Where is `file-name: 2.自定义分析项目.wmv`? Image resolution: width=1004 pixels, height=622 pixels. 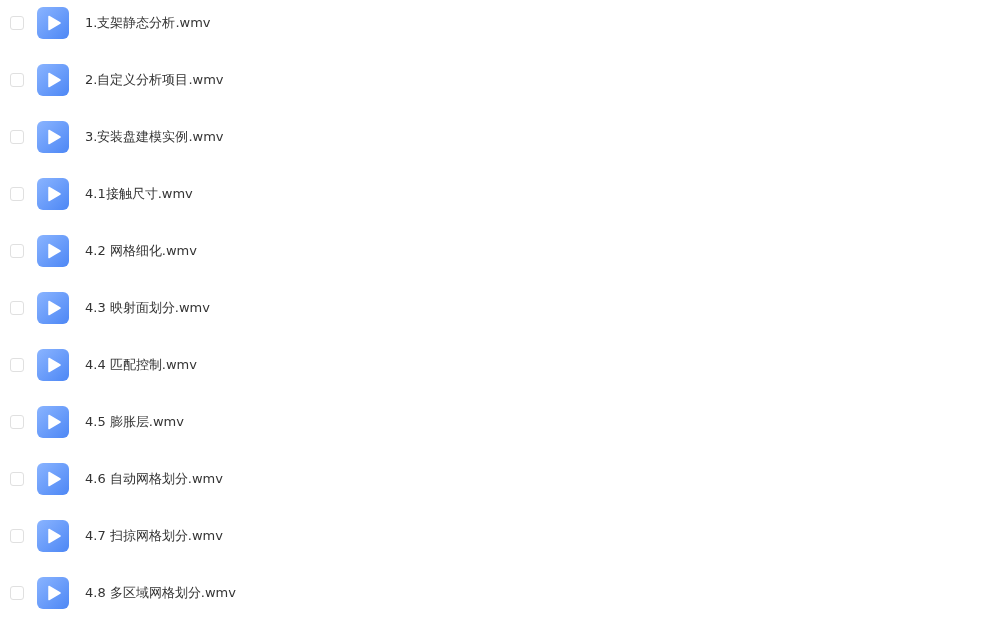 file-name: 2.自定义分析项目.wmv is located at coordinates (154, 80).